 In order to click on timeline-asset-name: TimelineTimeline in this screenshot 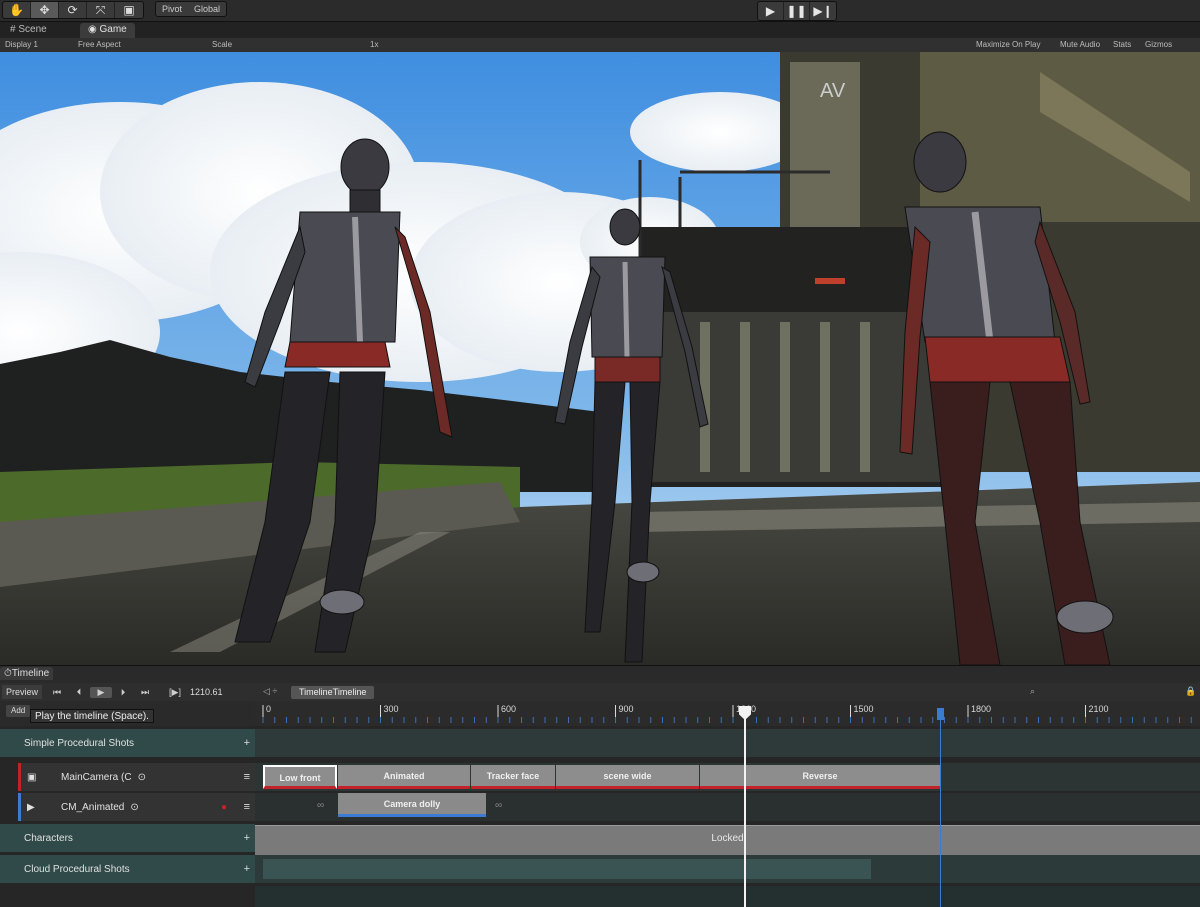, I will do `click(333, 692)`.